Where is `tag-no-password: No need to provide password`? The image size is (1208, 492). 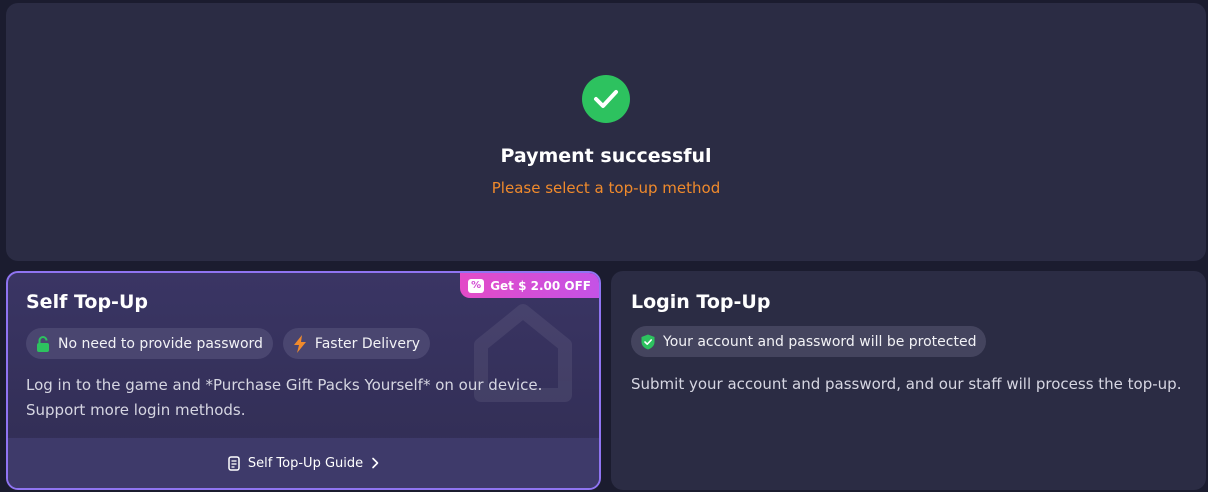
tag-no-password: No need to provide password is located at coordinates (149, 343).